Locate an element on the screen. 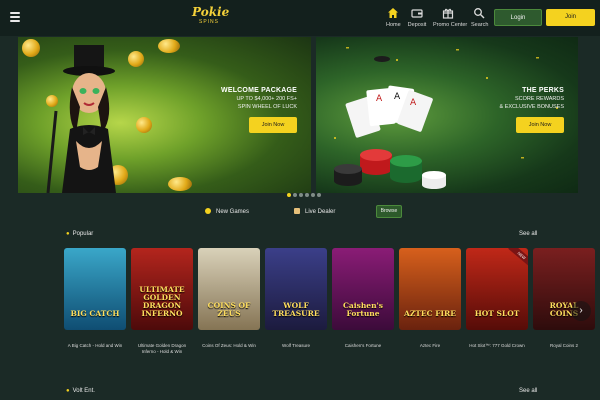 Image resolution: width=600 pixels, height=400 pixels. tab-new-games-label: New Games is located at coordinates (233, 212).